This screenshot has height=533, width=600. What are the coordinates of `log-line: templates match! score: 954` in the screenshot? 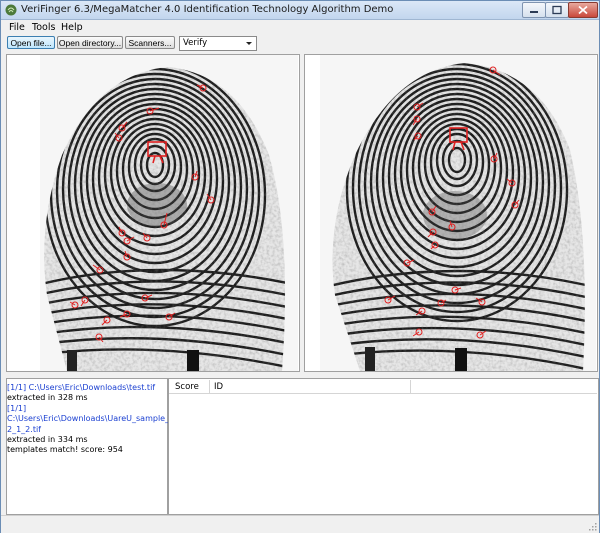 It's located at (65, 450).